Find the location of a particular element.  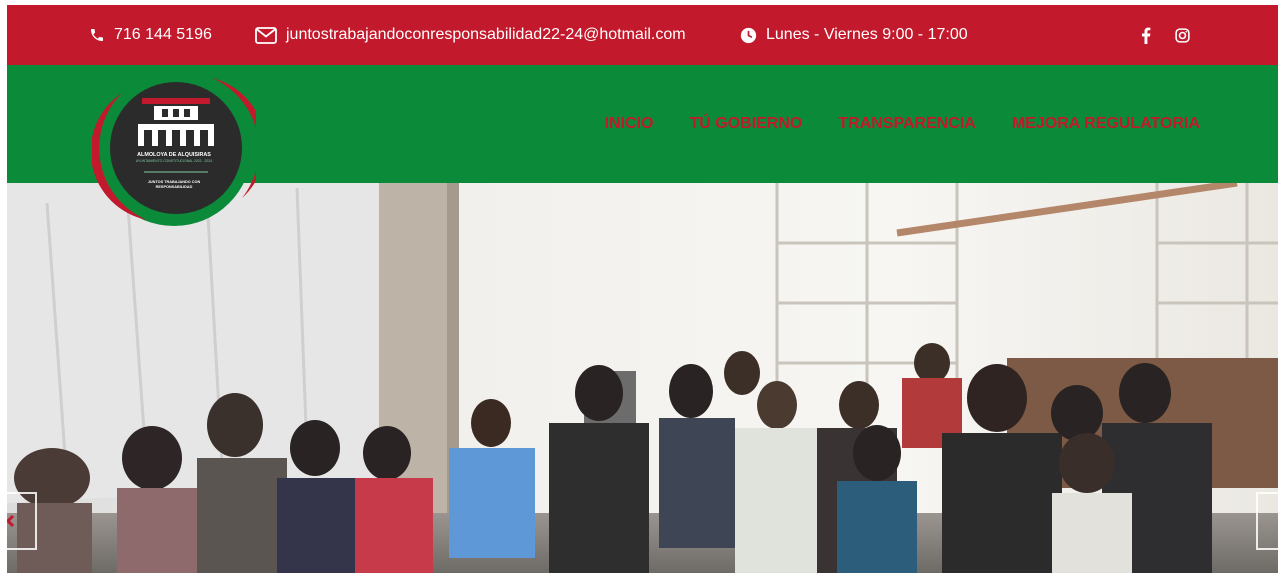

chevron-left-icon is located at coordinates (10, 521).